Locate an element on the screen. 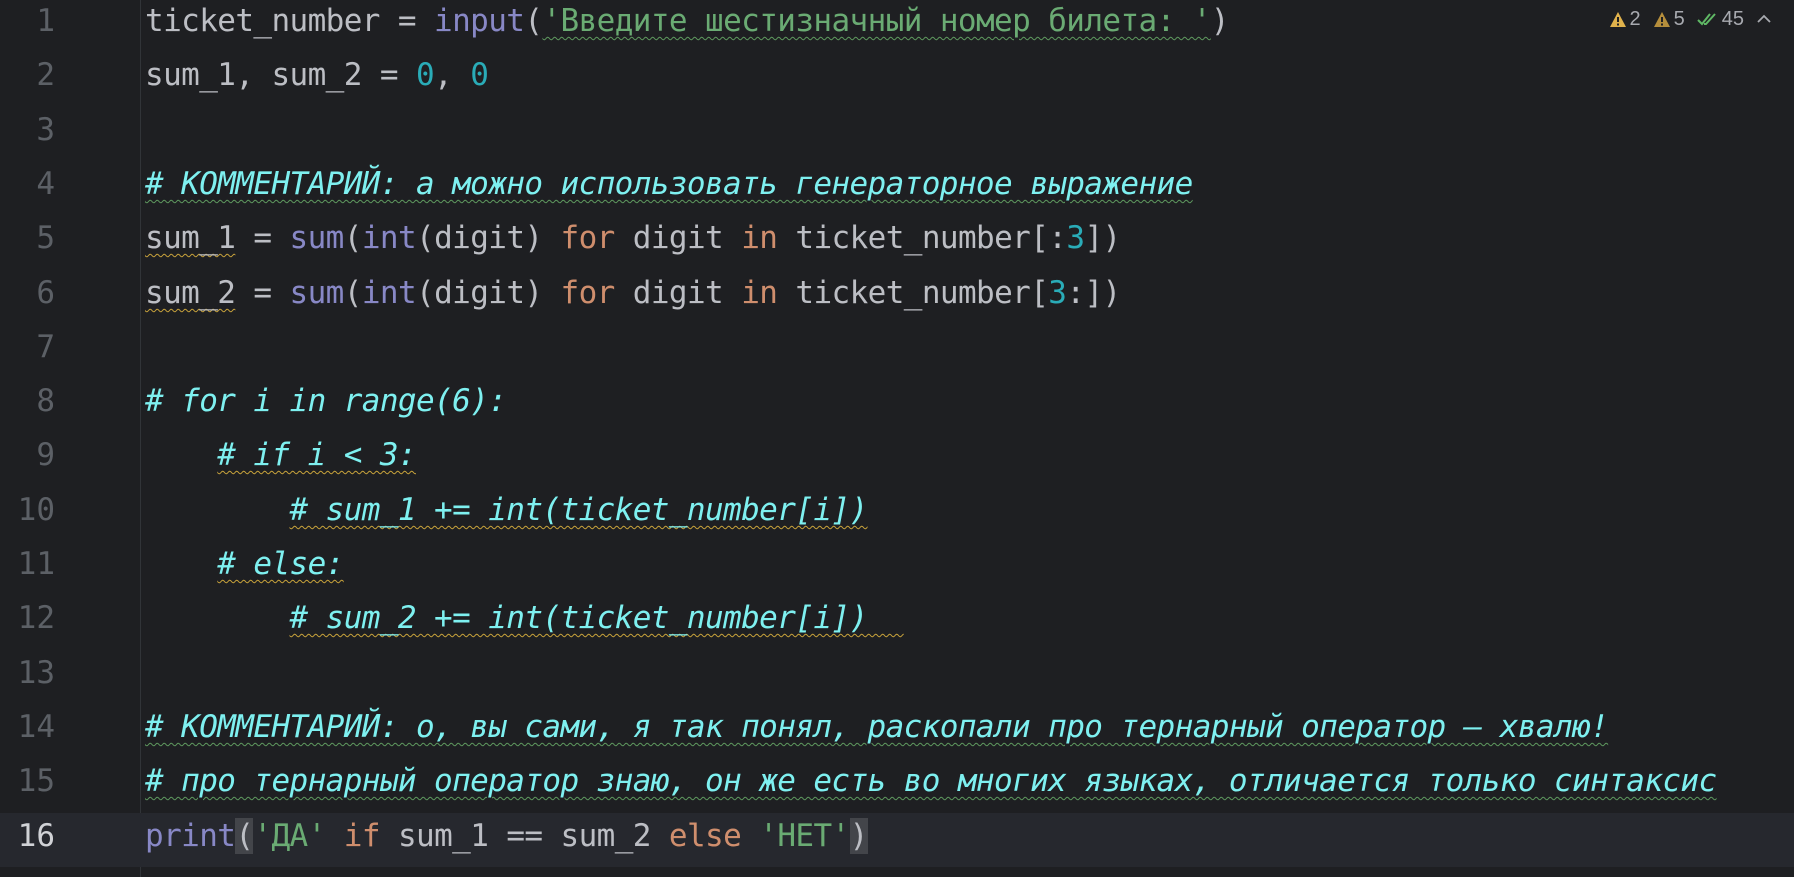 Image resolution: width=1794 pixels, height=877 pixels. code-token: , is located at coordinates (452, 75).